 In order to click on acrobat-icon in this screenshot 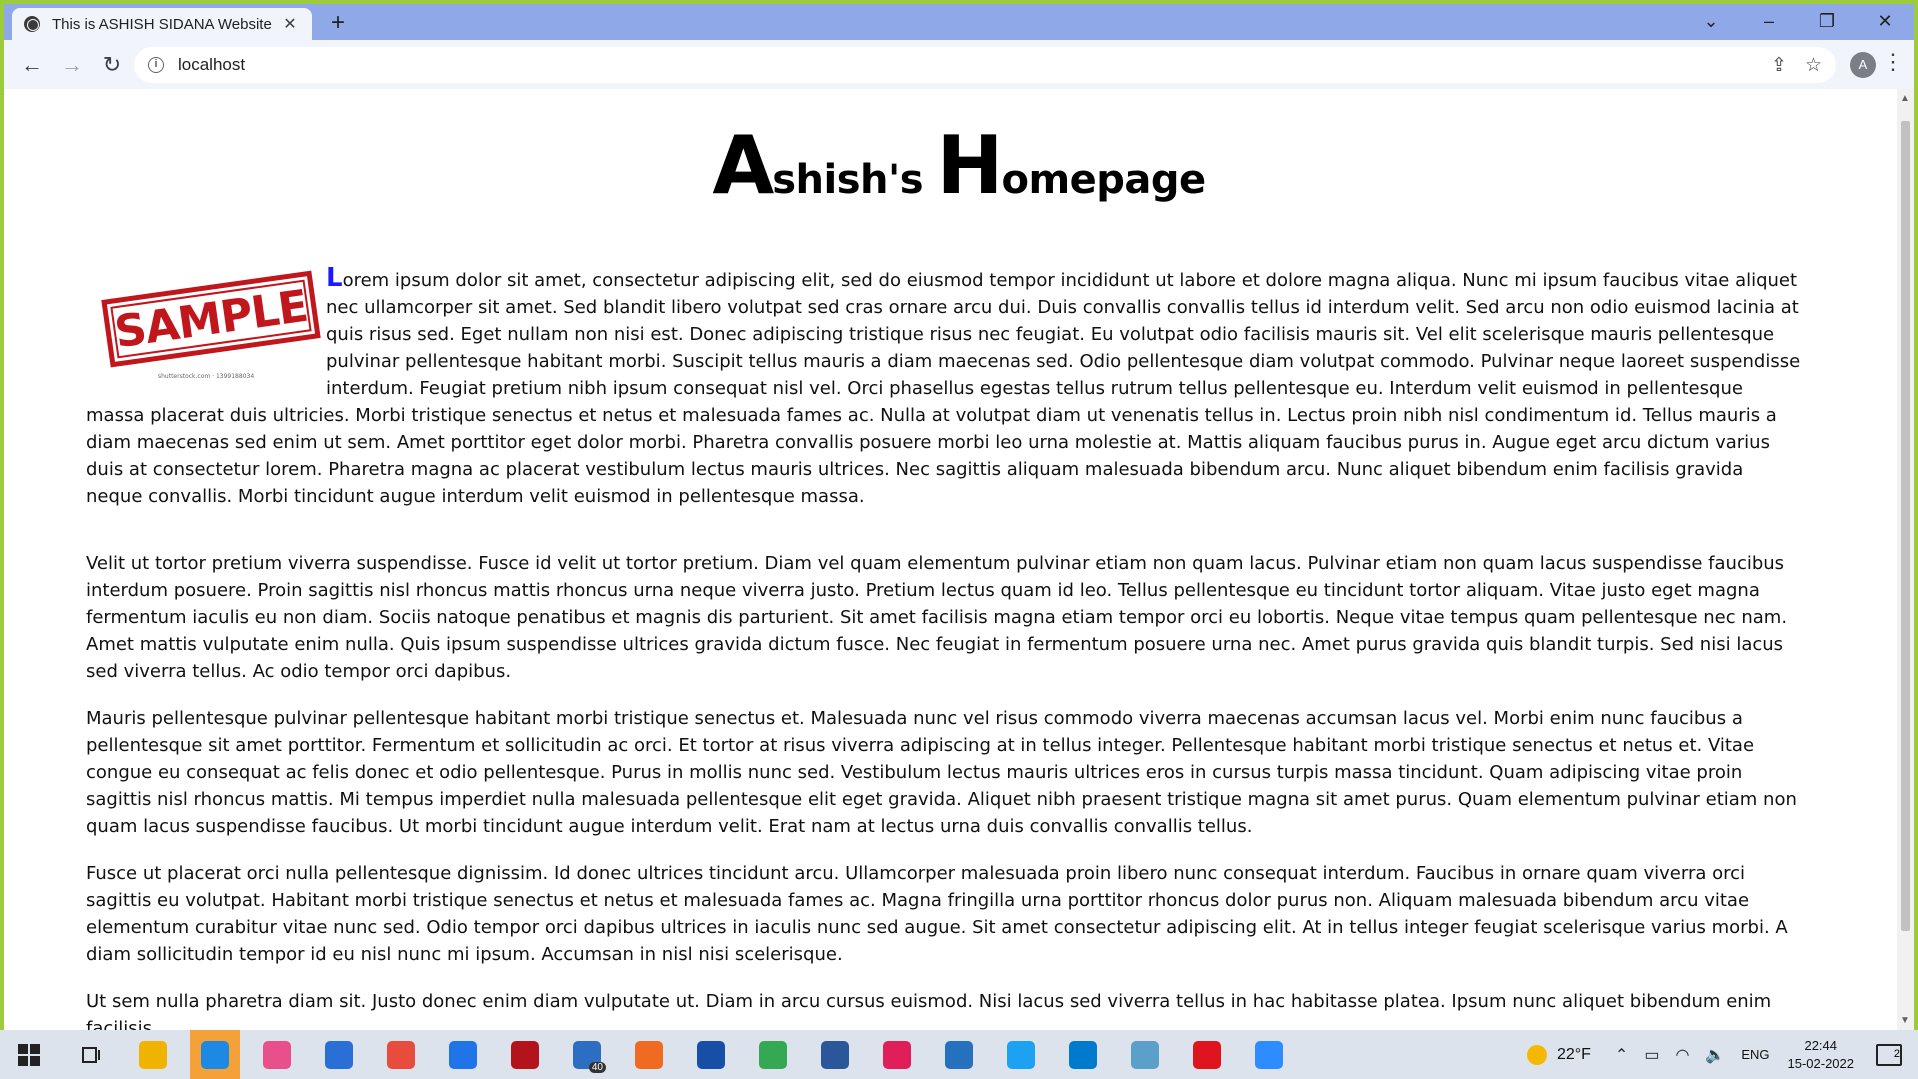, I will do `click(1207, 1054)`.